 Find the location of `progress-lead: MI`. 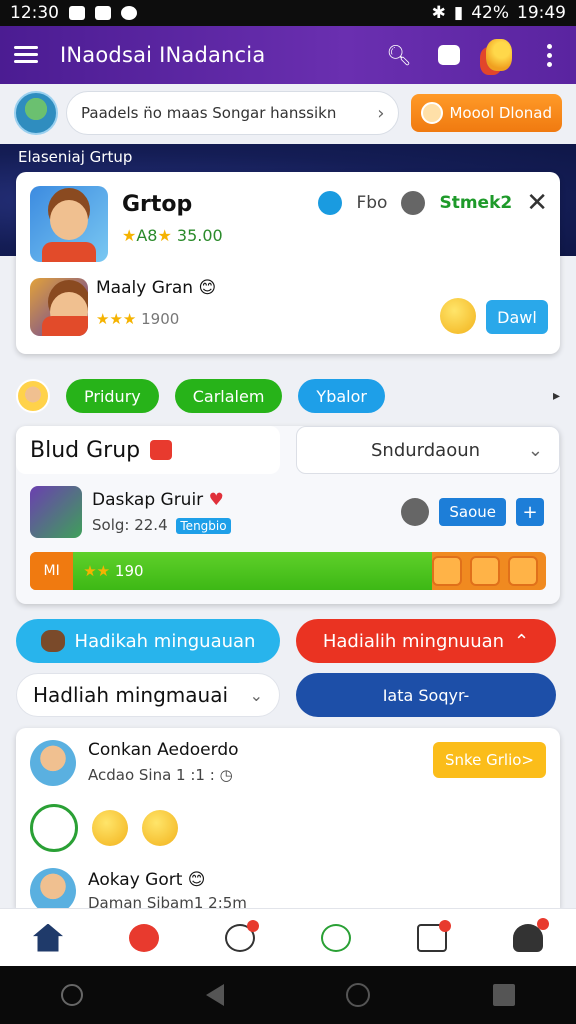

progress-lead: MI is located at coordinates (52, 571).